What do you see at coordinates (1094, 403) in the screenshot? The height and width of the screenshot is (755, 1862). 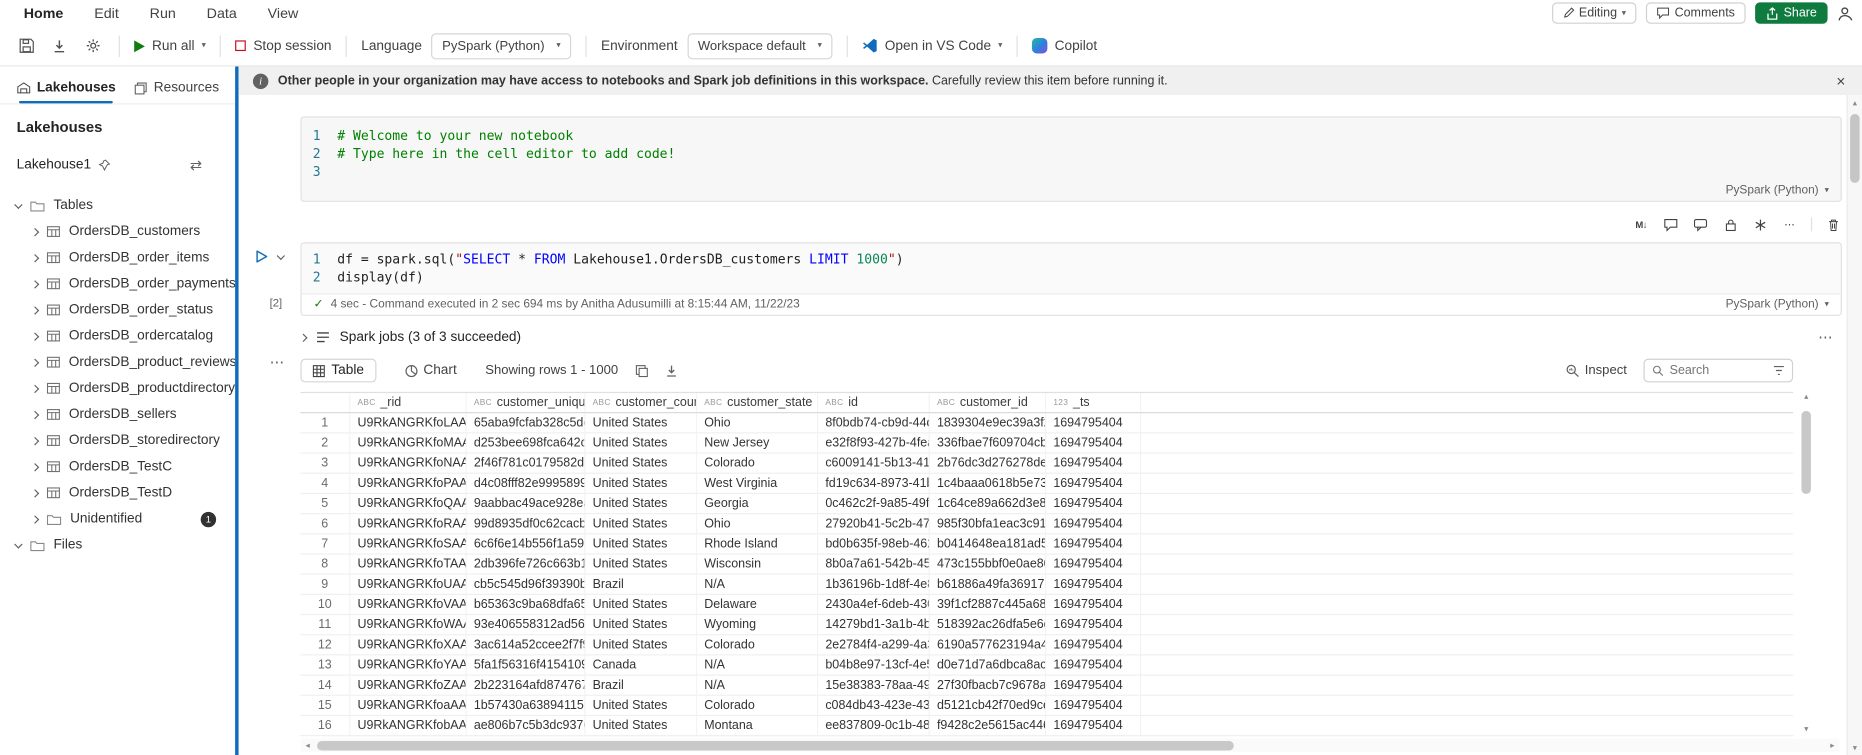 I see `column-header-_ts: 123 _ts` at bounding box center [1094, 403].